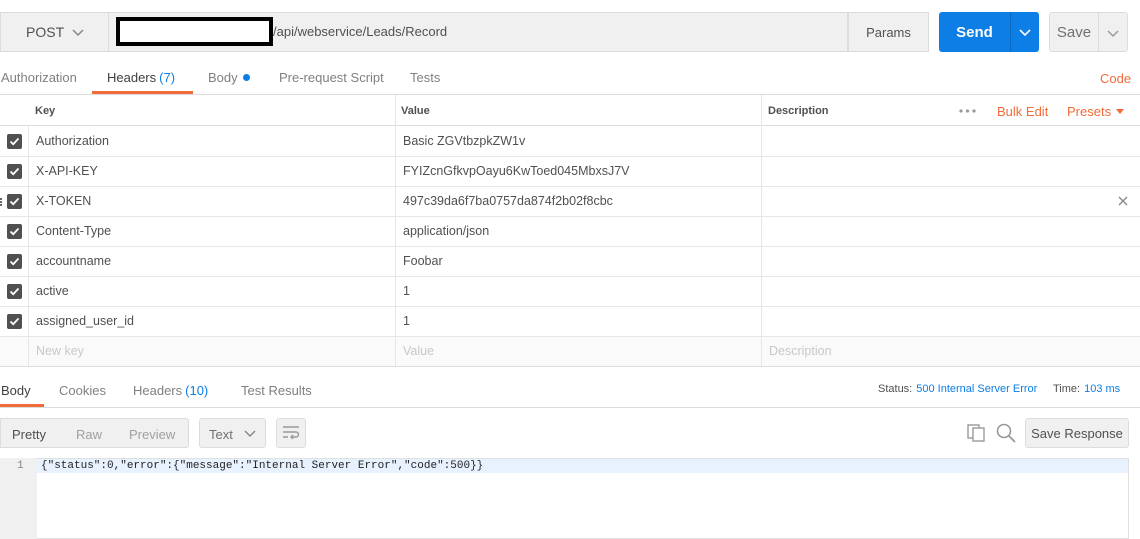 The image size is (1140, 539). Describe the element at coordinates (45, 111) in the screenshot. I see `column-key: Key` at that location.